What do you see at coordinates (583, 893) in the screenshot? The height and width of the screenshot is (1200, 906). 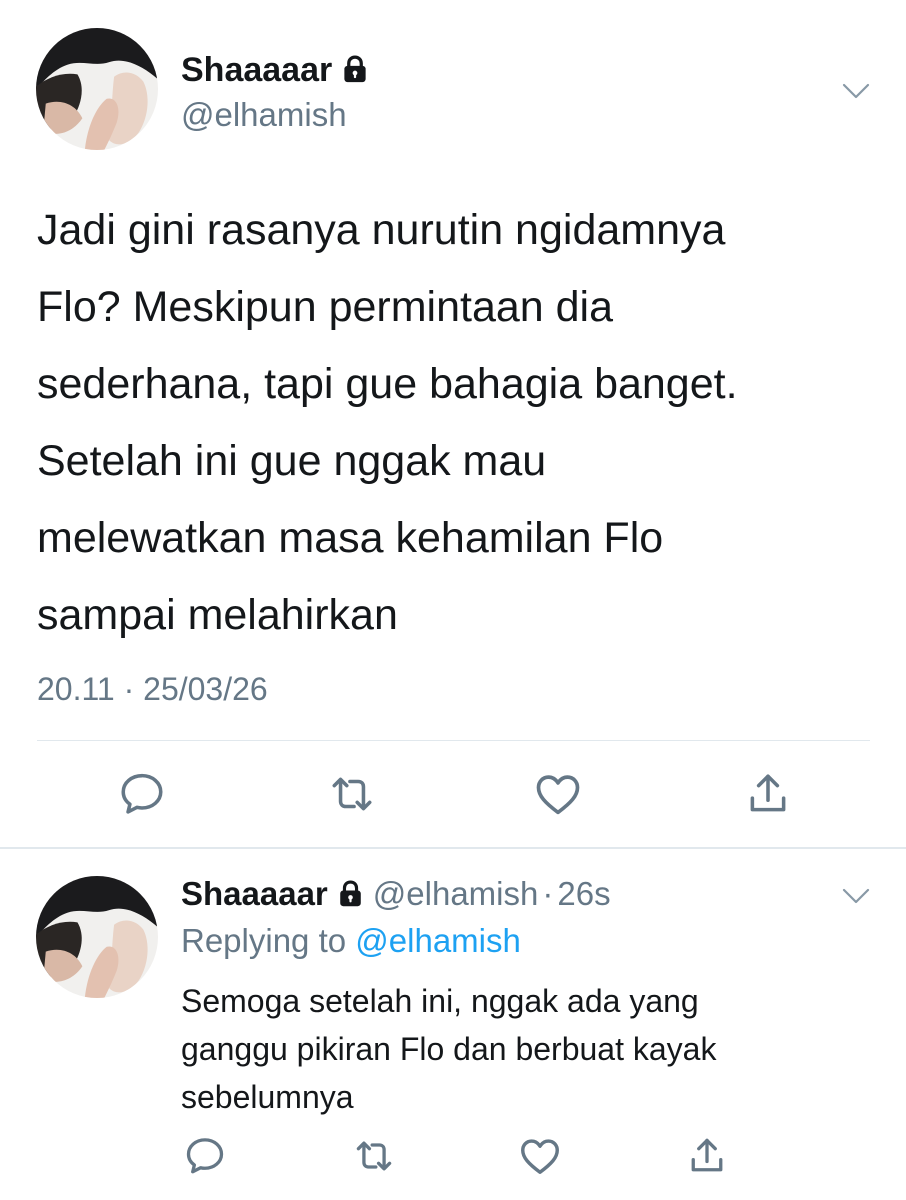 I see `relative-time: 26s` at bounding box center [583, 893].